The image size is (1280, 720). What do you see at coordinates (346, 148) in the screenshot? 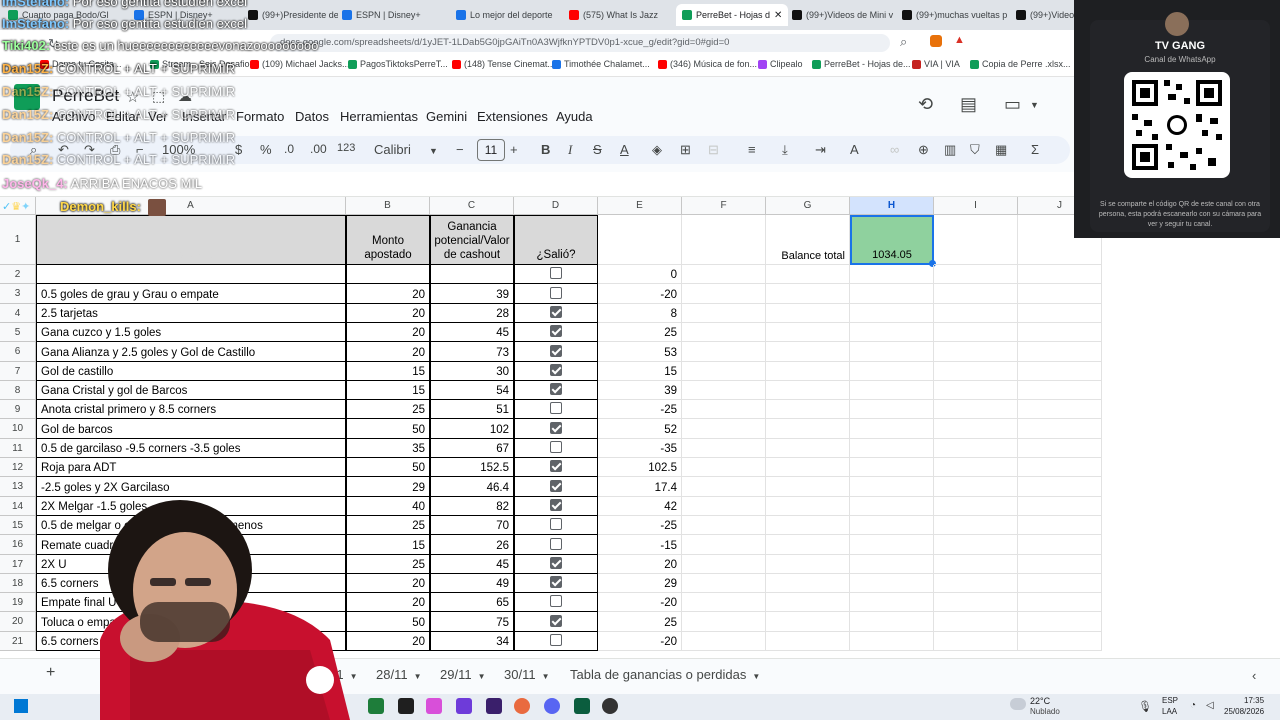
I see `more-formats-button: 123` at bounding box center [346, 148].